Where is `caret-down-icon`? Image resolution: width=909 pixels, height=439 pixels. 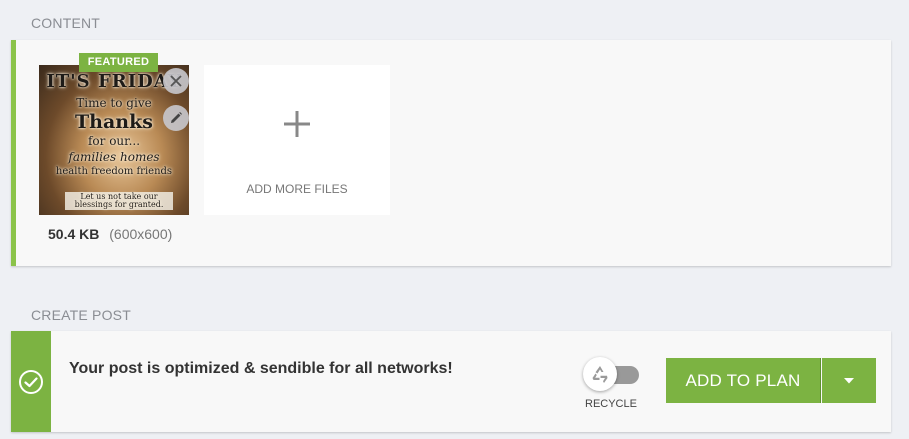 caret-down-icon is located at coordinates (849, 380).